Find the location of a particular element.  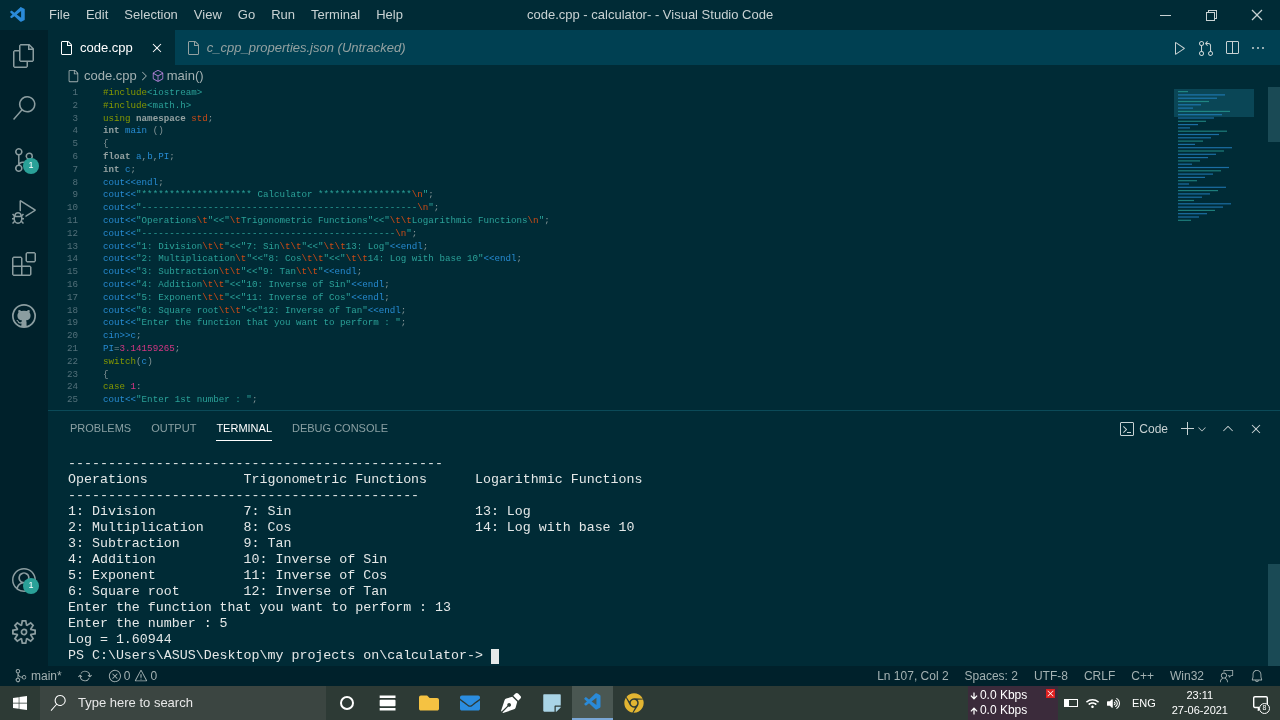

code-line: { is located at coordinates (106, 144).